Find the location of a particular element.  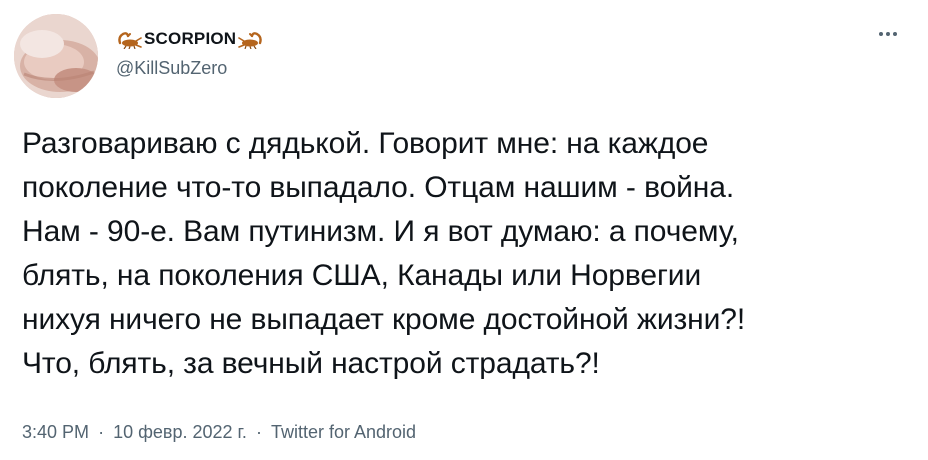

more-options-icon is located at coordinates (888, 34).